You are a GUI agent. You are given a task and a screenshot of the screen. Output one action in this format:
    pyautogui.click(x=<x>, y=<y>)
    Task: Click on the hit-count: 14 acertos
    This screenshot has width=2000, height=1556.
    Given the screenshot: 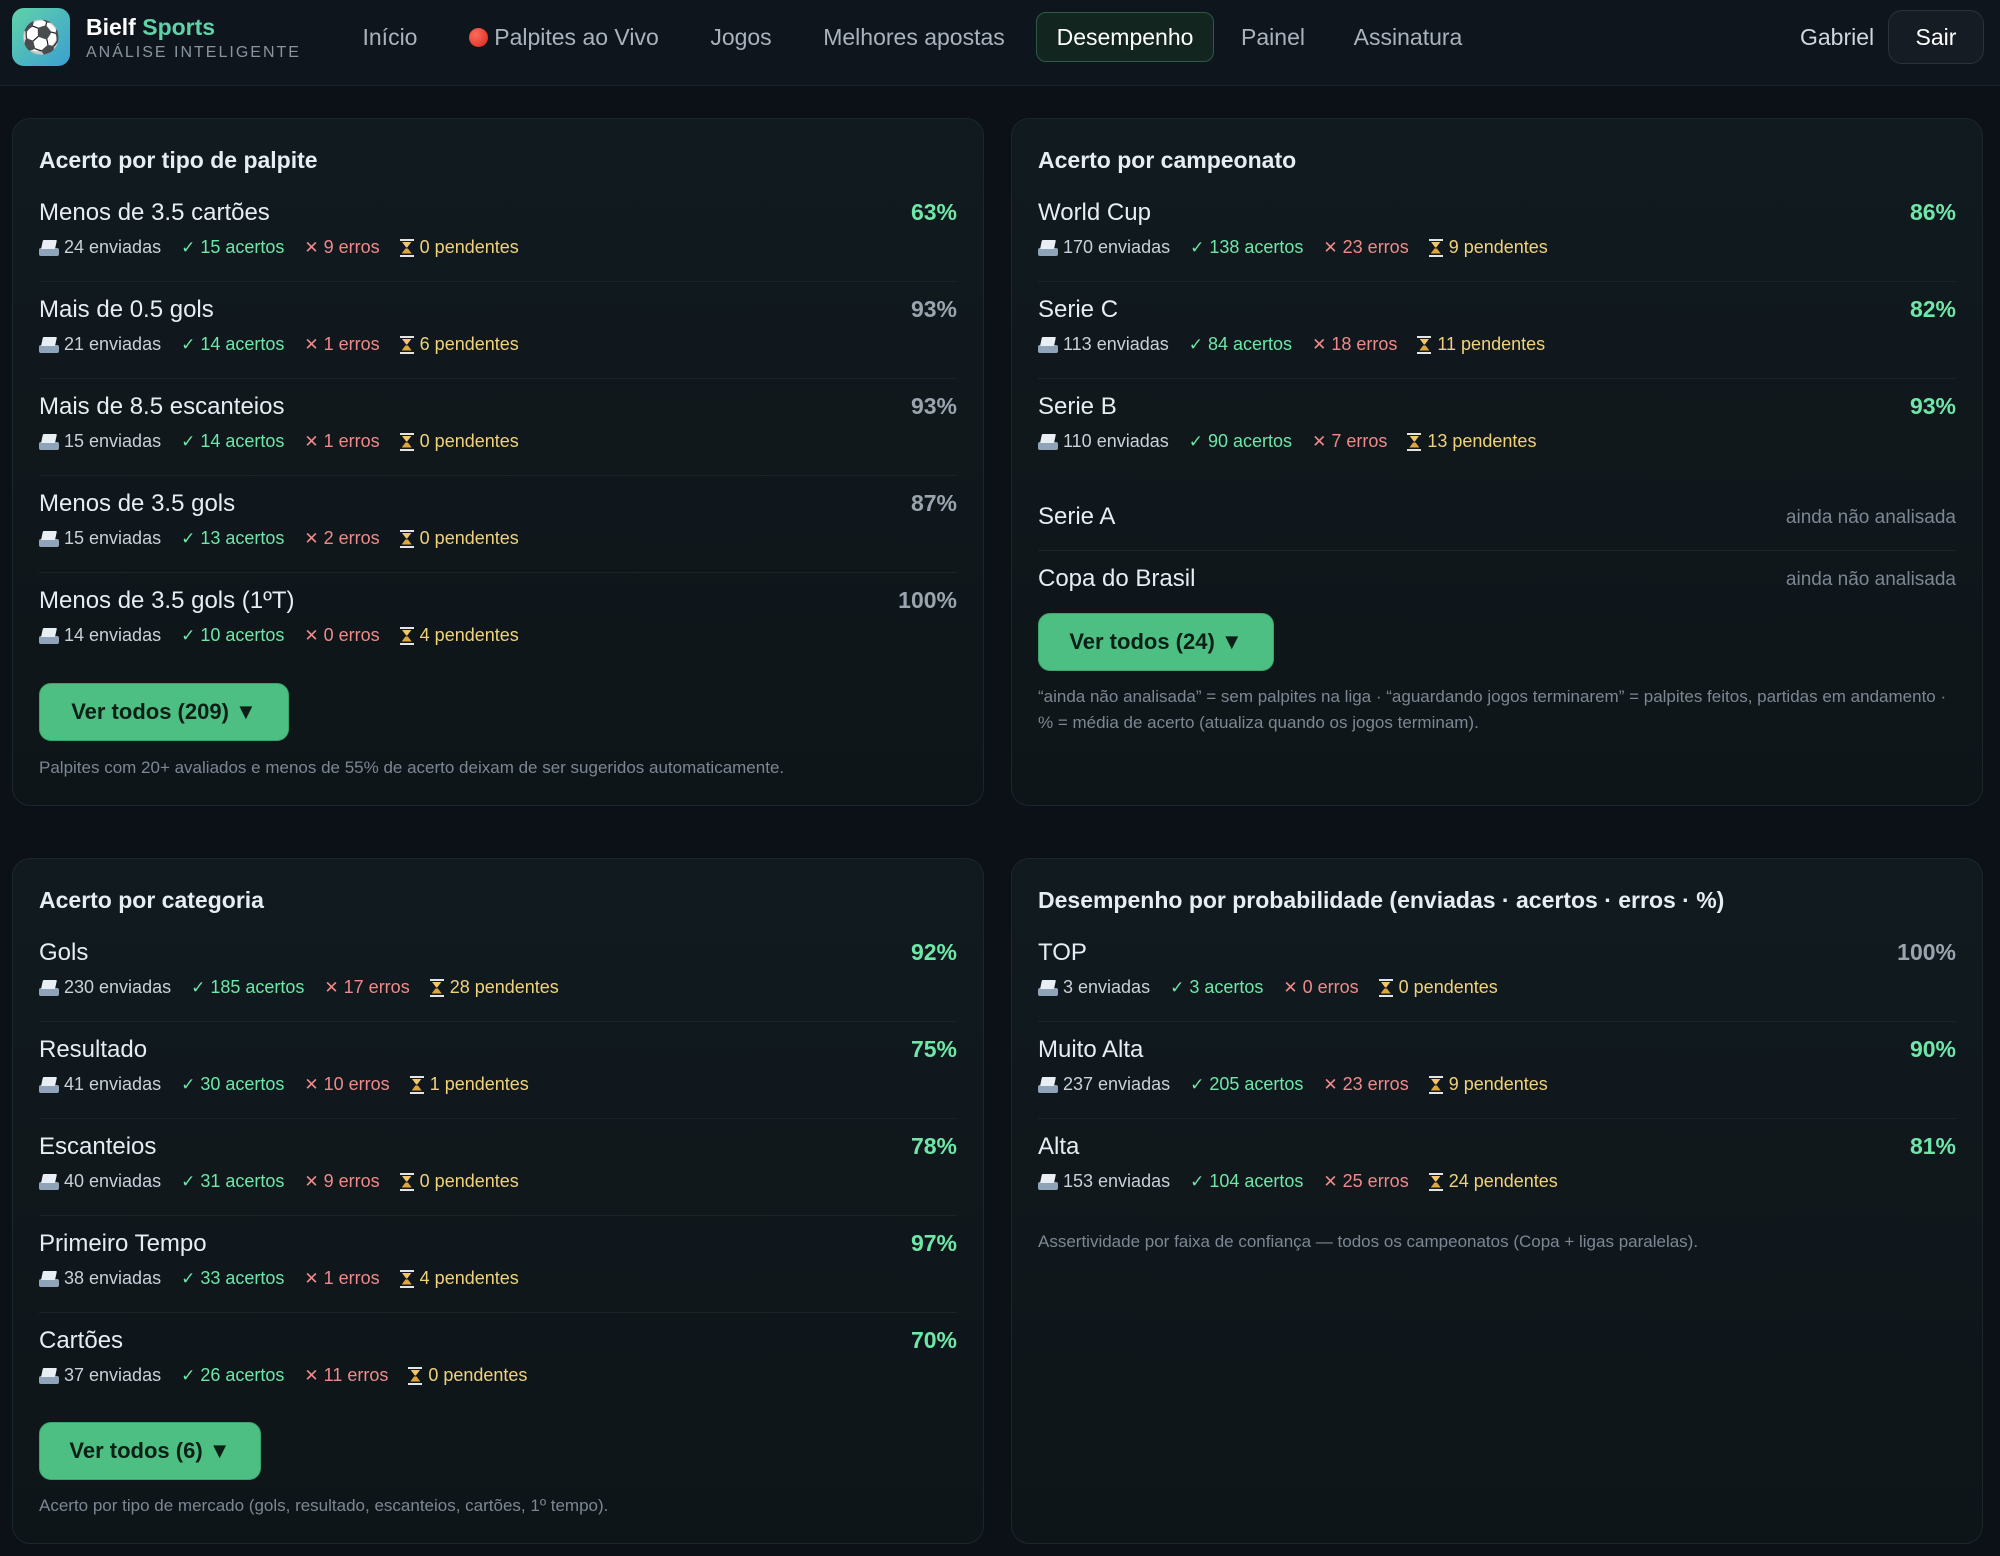 What is the action you would take?
    pyautogui.click(x=242, y=441)
    